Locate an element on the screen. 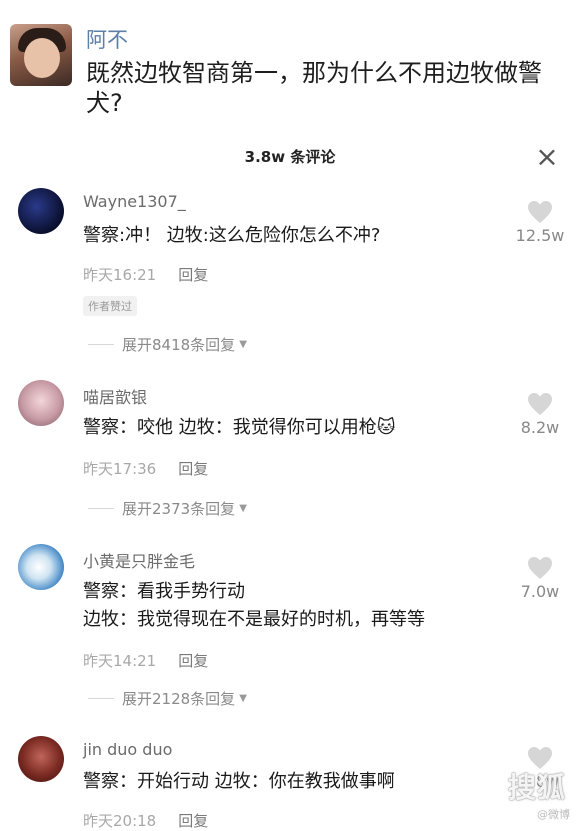 This screenshot has width=580, height=831. post-author-avatar is located at coordinates (41, 55).